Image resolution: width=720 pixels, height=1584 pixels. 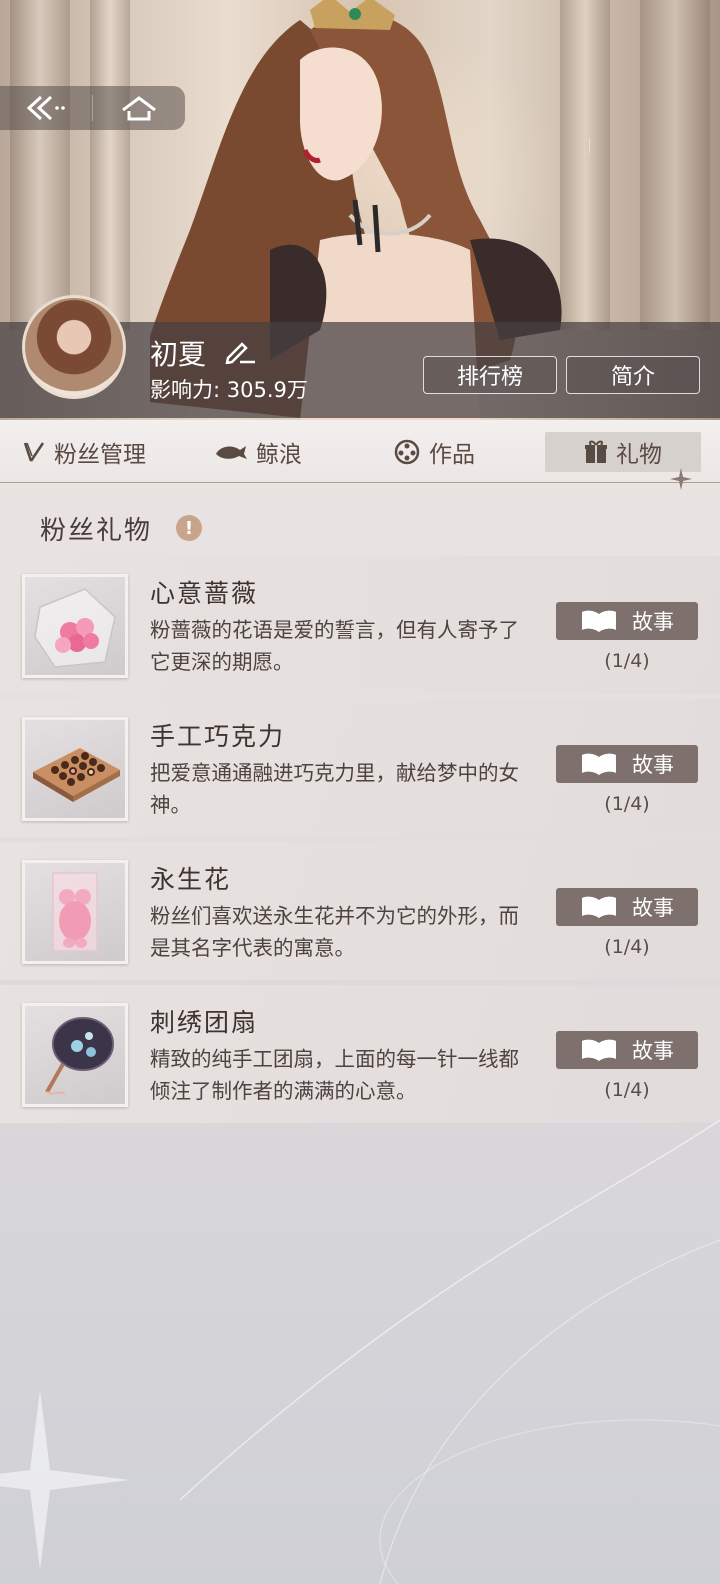 I want to click on tab-label: 礼物, so click(x=639, y=455).